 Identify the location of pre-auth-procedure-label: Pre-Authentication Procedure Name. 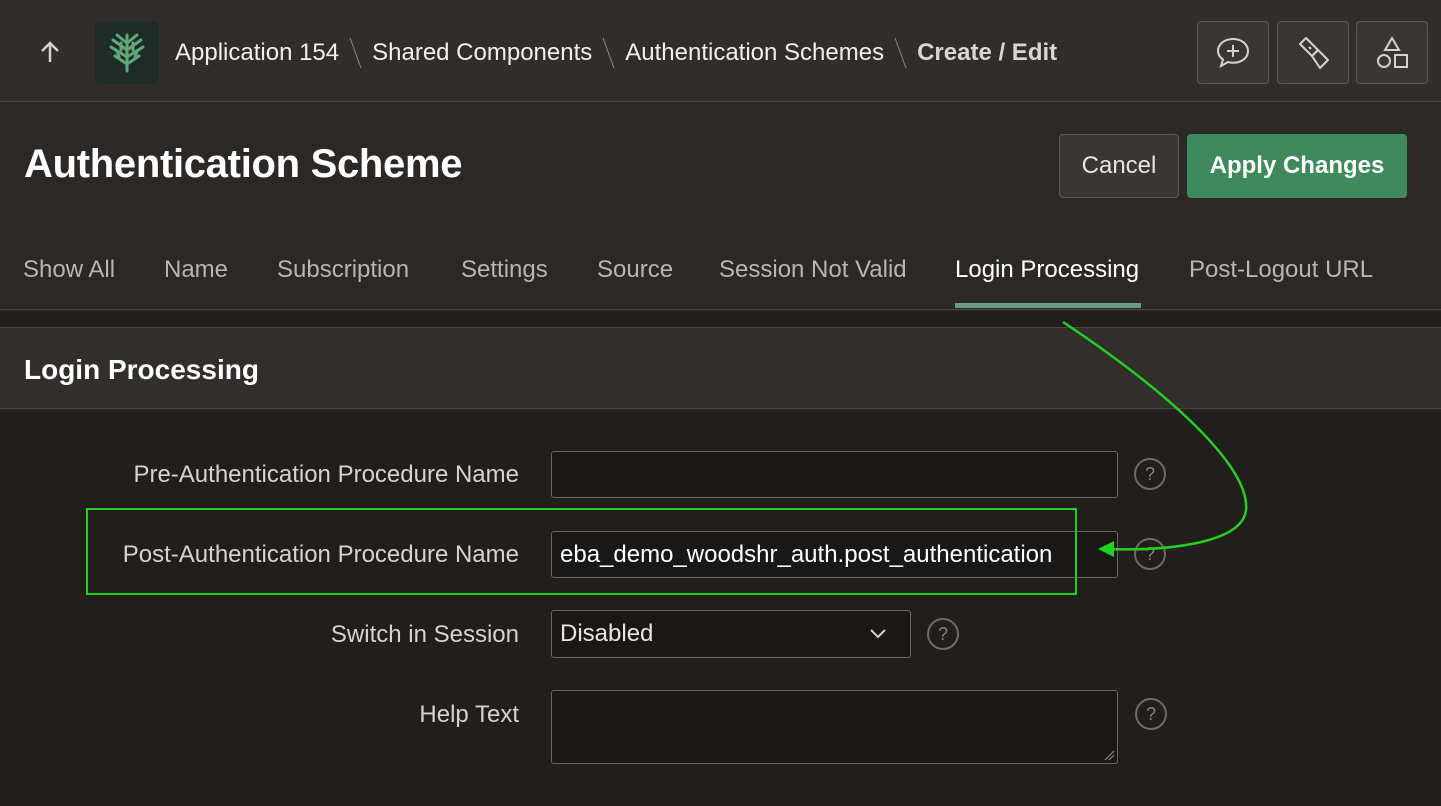
(326, 474).